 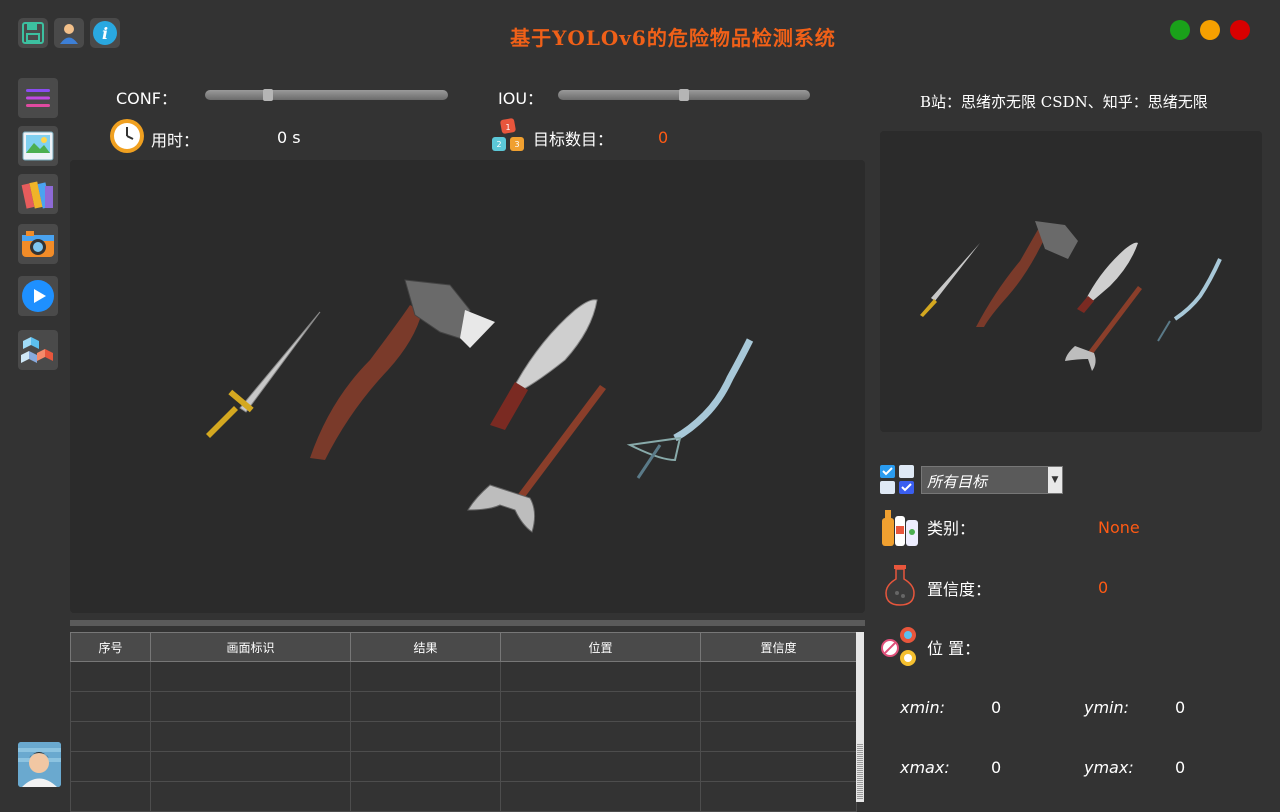 What do you see at coordinates (1103, 587) in the screenshot?
I see `confidence-value: 0` at bounding box center [1103, 587].